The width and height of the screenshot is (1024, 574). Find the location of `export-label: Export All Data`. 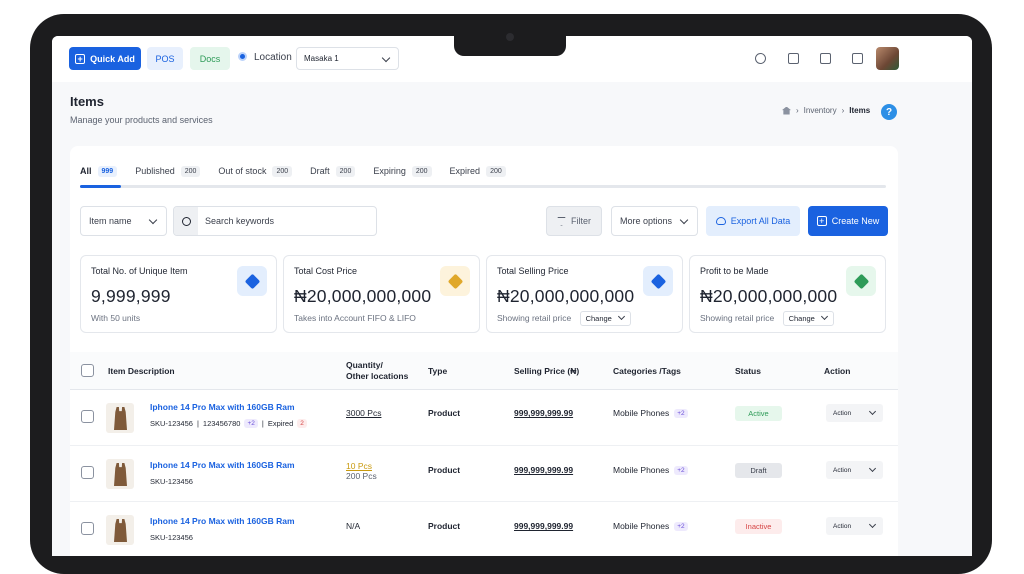

export-label: Export All Data is located at coordinates (760, 221).